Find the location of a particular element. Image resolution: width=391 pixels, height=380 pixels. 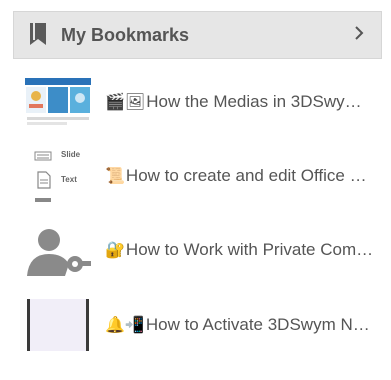

scroll-emoji-icon: 📜 is located at coordinates (115, 175).